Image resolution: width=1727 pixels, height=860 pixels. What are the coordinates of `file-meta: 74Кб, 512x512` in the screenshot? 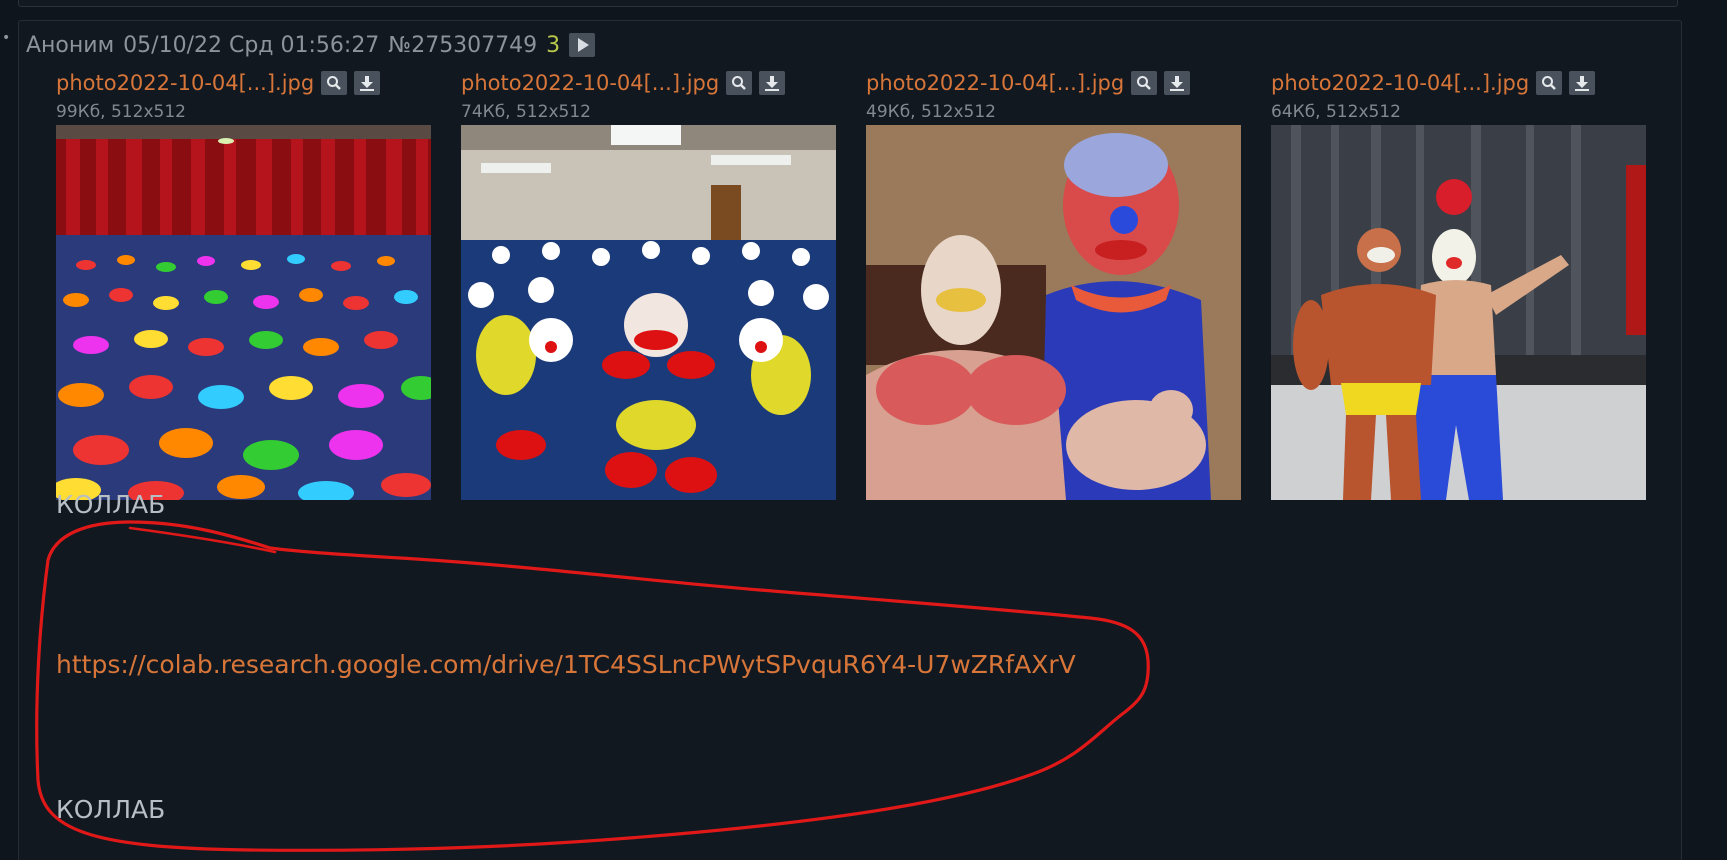 It's located at (526, 112).